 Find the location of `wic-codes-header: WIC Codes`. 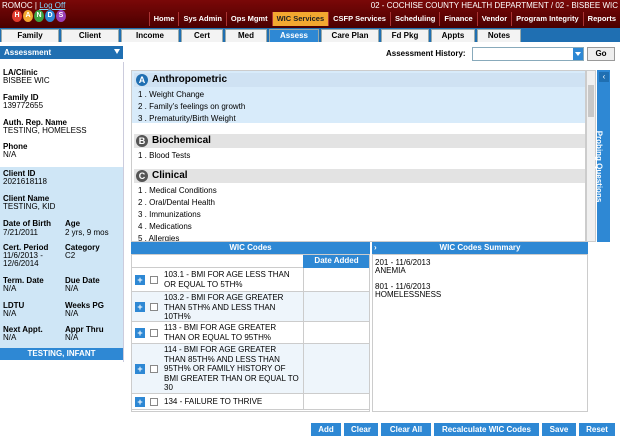

wic-codes-header: WIC Codes is located at coordinates (250, 248).